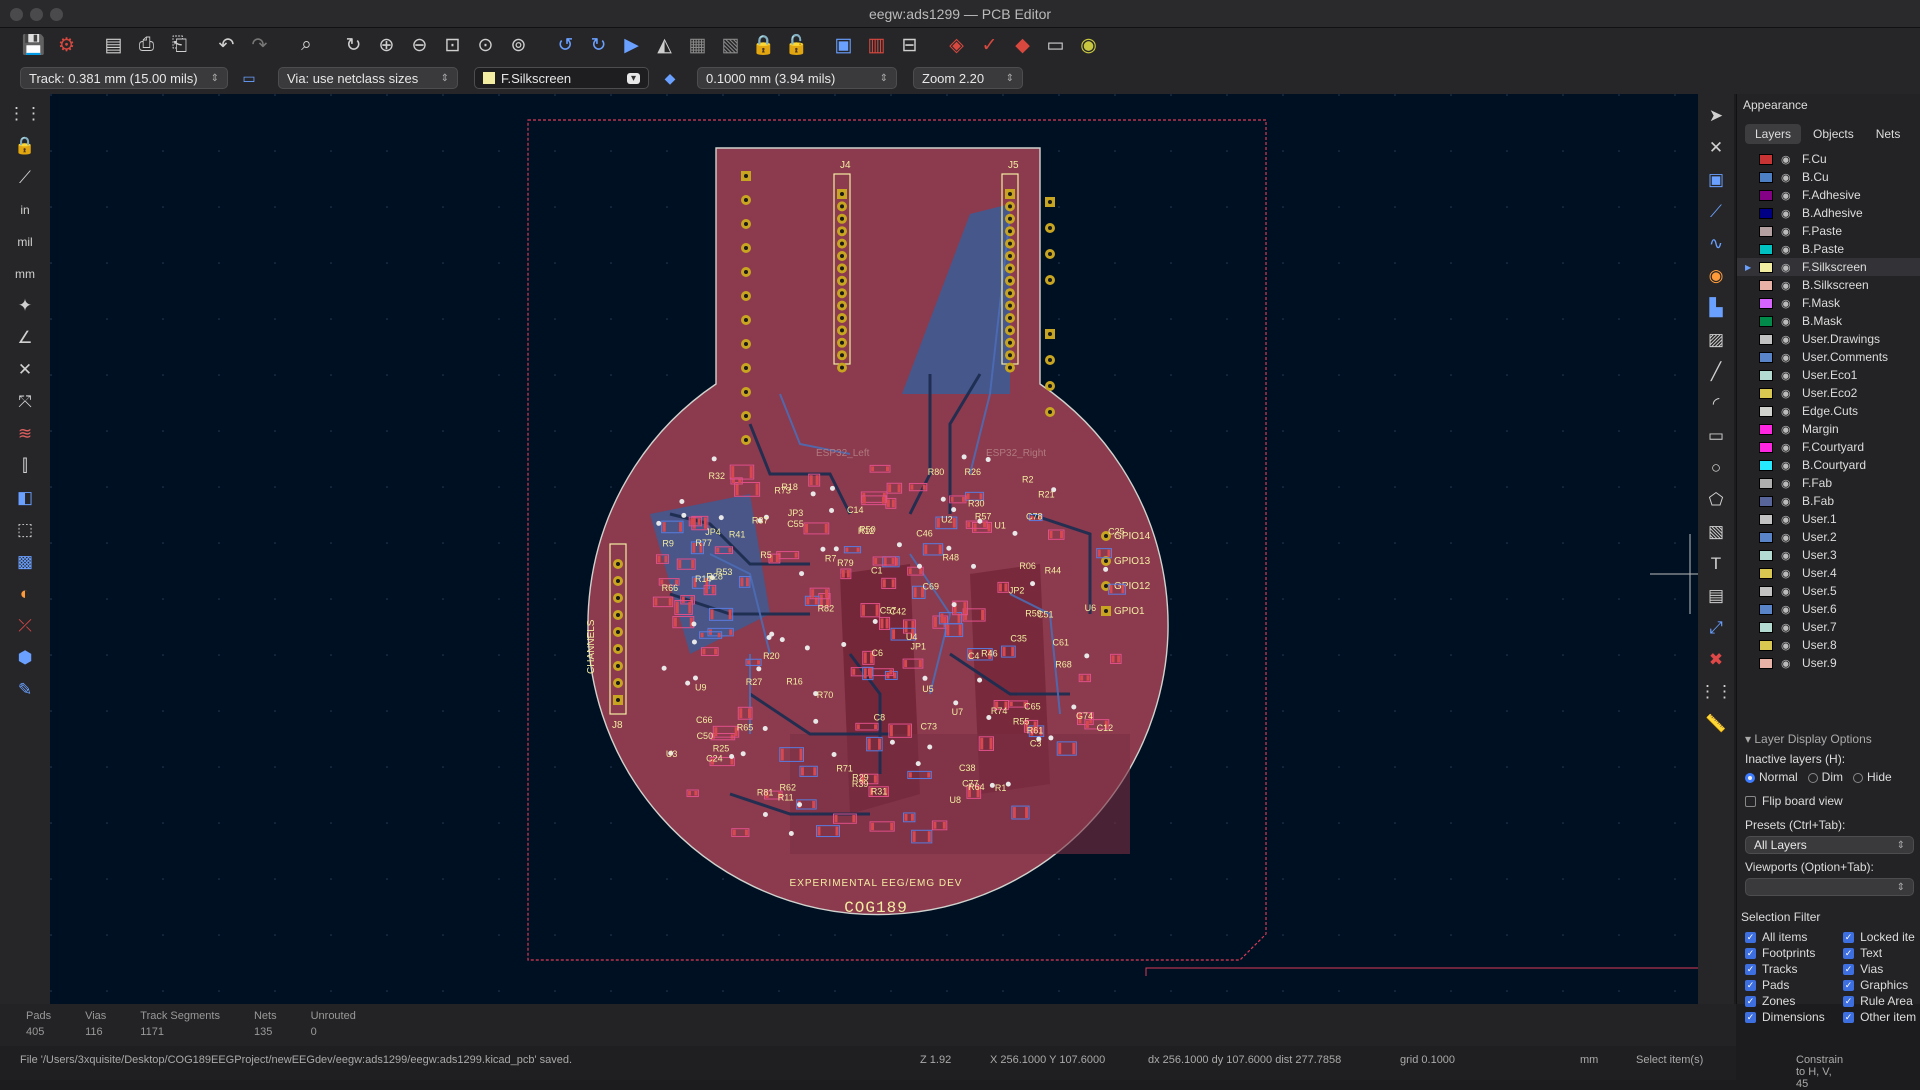  What do you see at coordinates (1828, 159) in the screenshot?
I see `layer-row: ◉ F.Cu` at bounding box center [1828, 159].